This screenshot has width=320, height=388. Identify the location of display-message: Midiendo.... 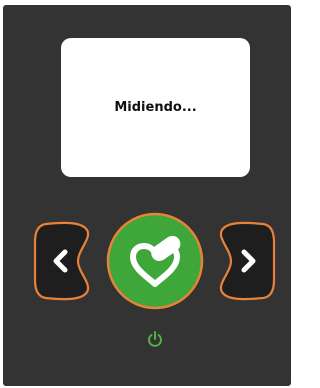
(155, 107).